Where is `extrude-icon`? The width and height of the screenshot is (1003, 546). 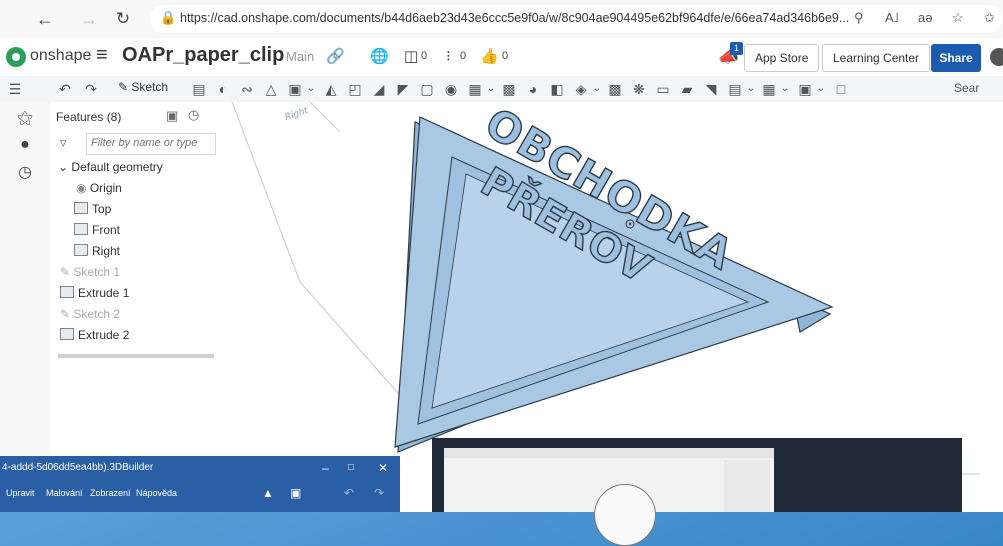 extrude-icon is located at coordinates (67, 292).